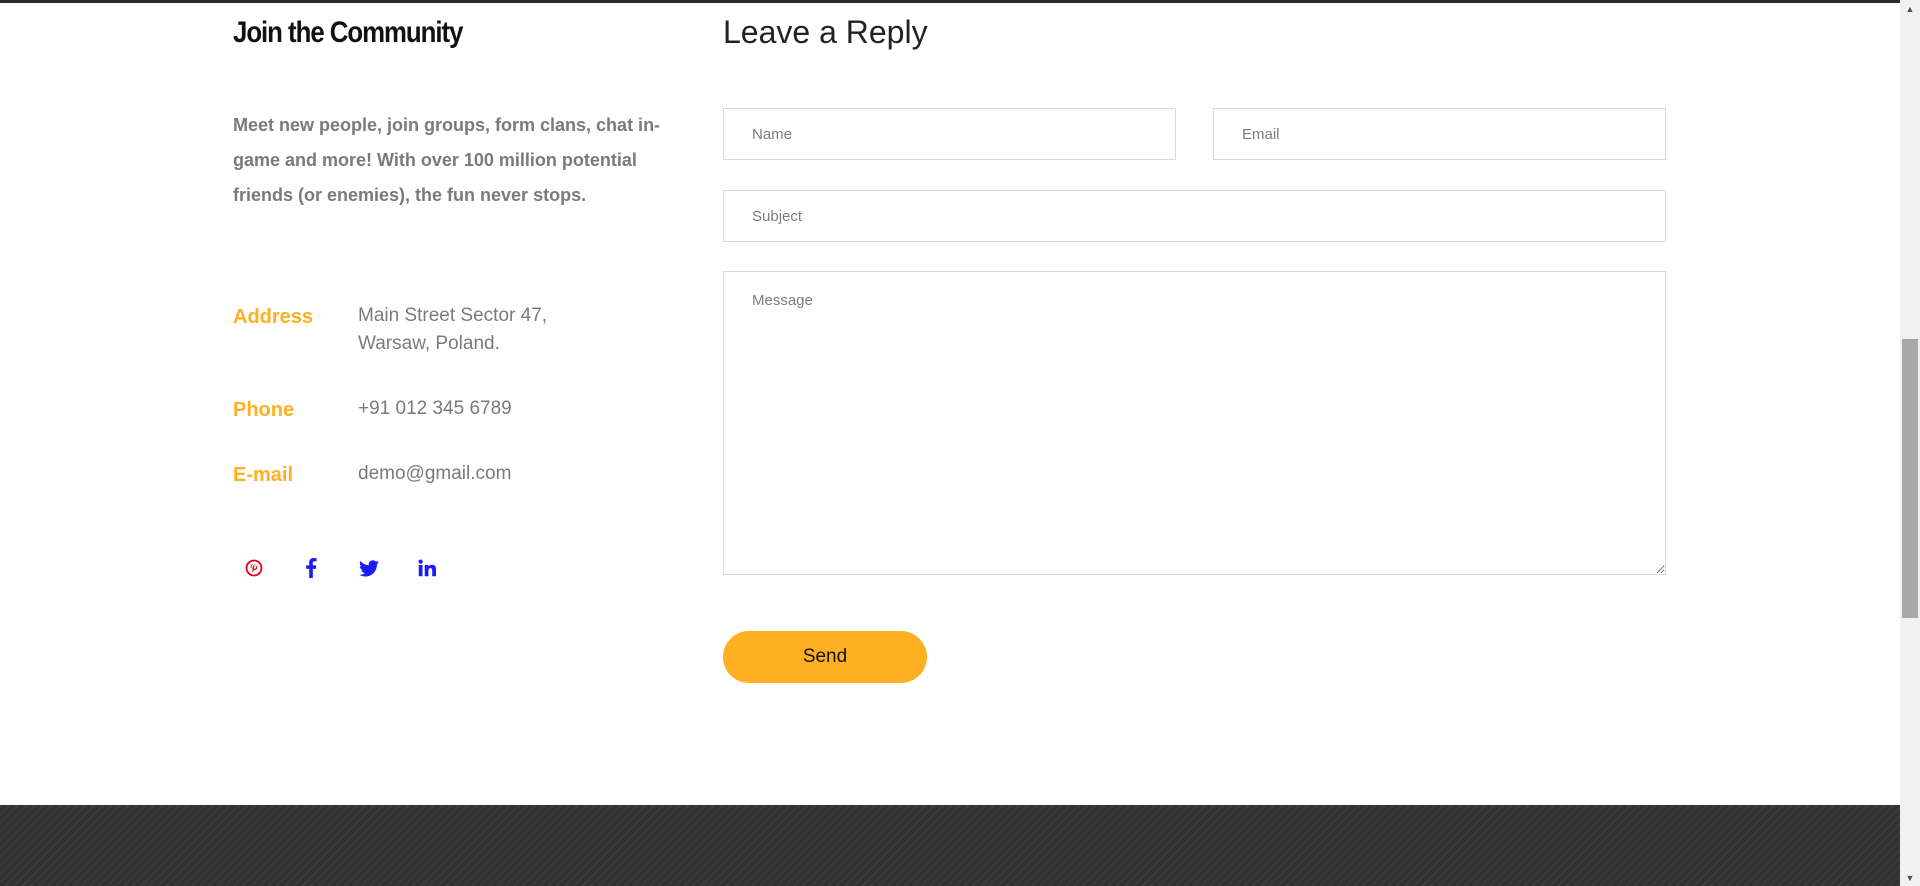  I want to click on facebook-link, so click(311, 568).